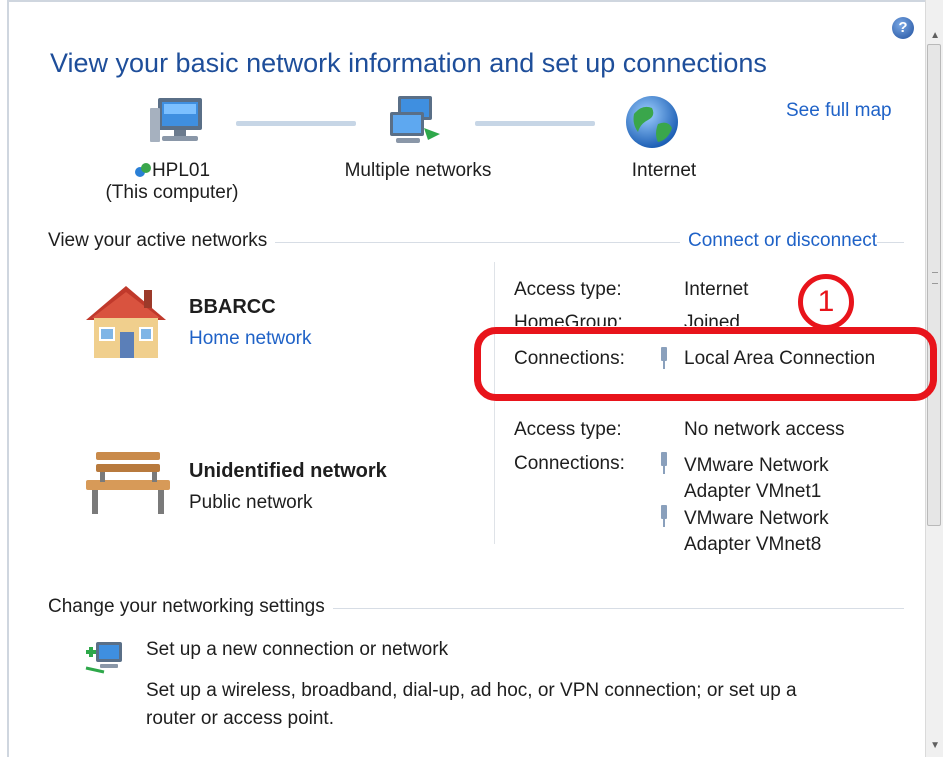 The height and width of the screenshot is (757, 943). What do you see at coordinates (475, 1) in the screenshot?
I see `window-border-top` at bounding box center [475, 1].